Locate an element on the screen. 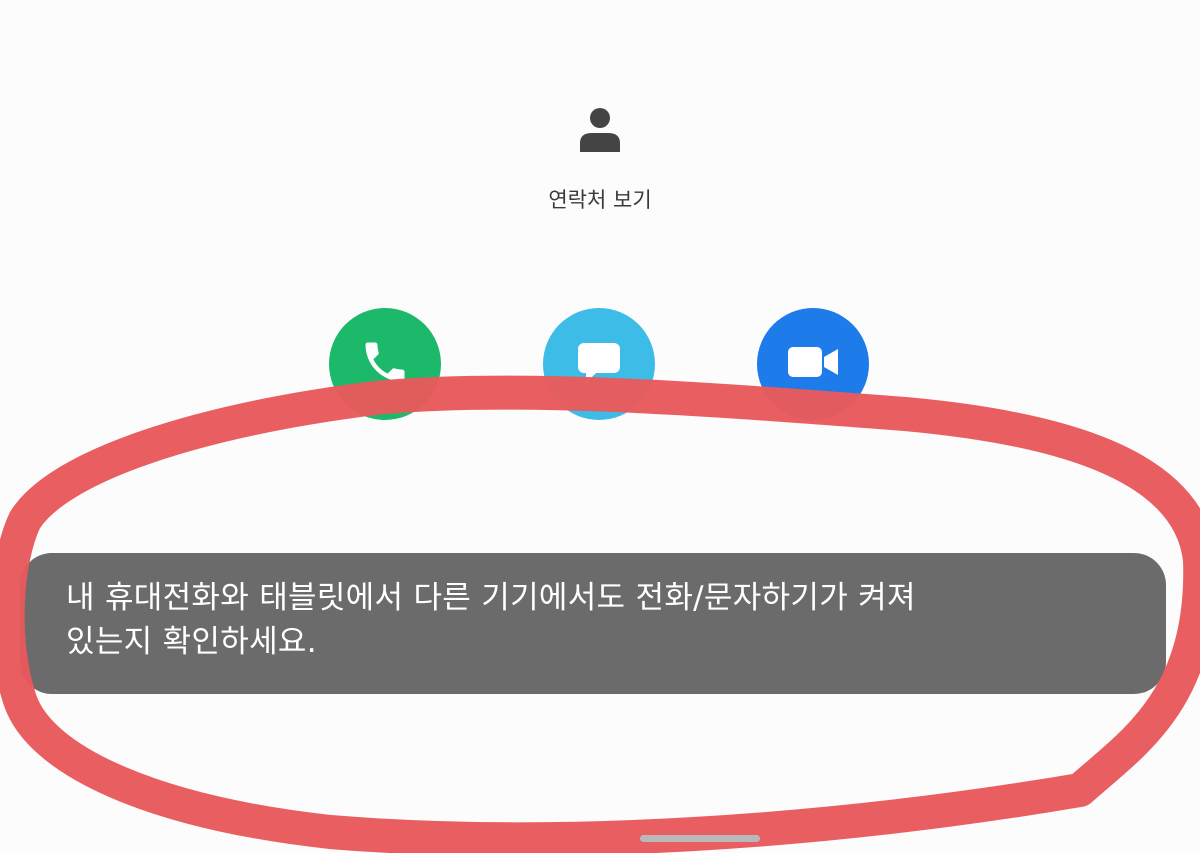 The width and height of the screenshot is (1200, 853). person-icon is located at coordinates (600, 129).